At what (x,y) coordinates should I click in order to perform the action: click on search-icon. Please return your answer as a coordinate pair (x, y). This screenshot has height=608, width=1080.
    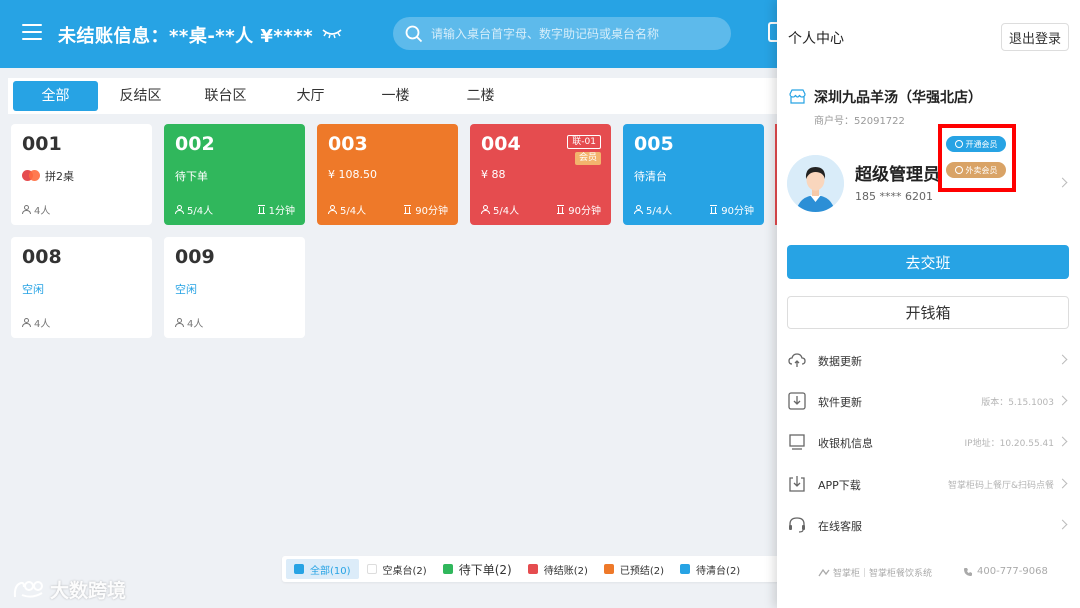
    Looking at the image, I should click on (414, 34).